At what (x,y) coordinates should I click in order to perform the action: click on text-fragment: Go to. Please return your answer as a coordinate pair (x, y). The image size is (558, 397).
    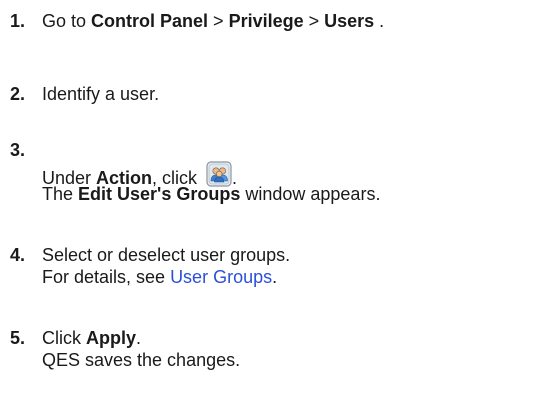
    Looking at the image, I should click on (67, 21).